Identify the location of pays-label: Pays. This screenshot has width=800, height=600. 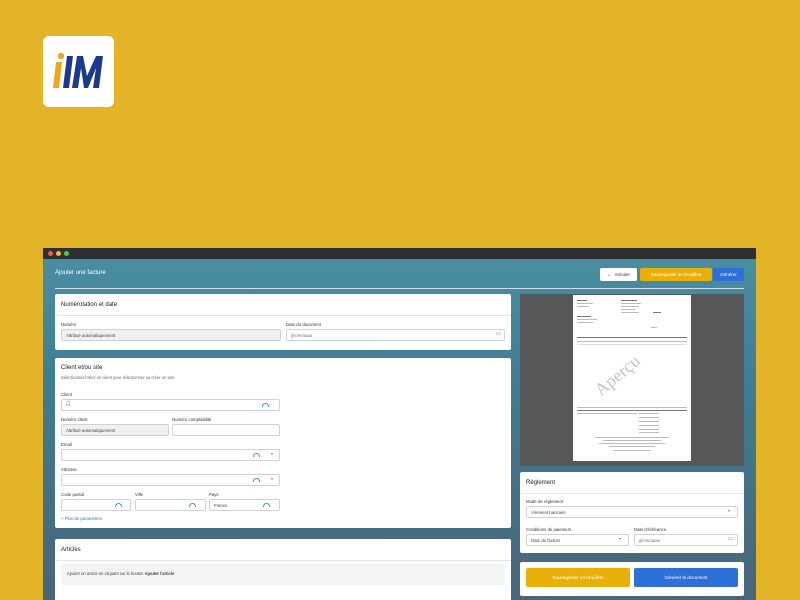
(214, 494).